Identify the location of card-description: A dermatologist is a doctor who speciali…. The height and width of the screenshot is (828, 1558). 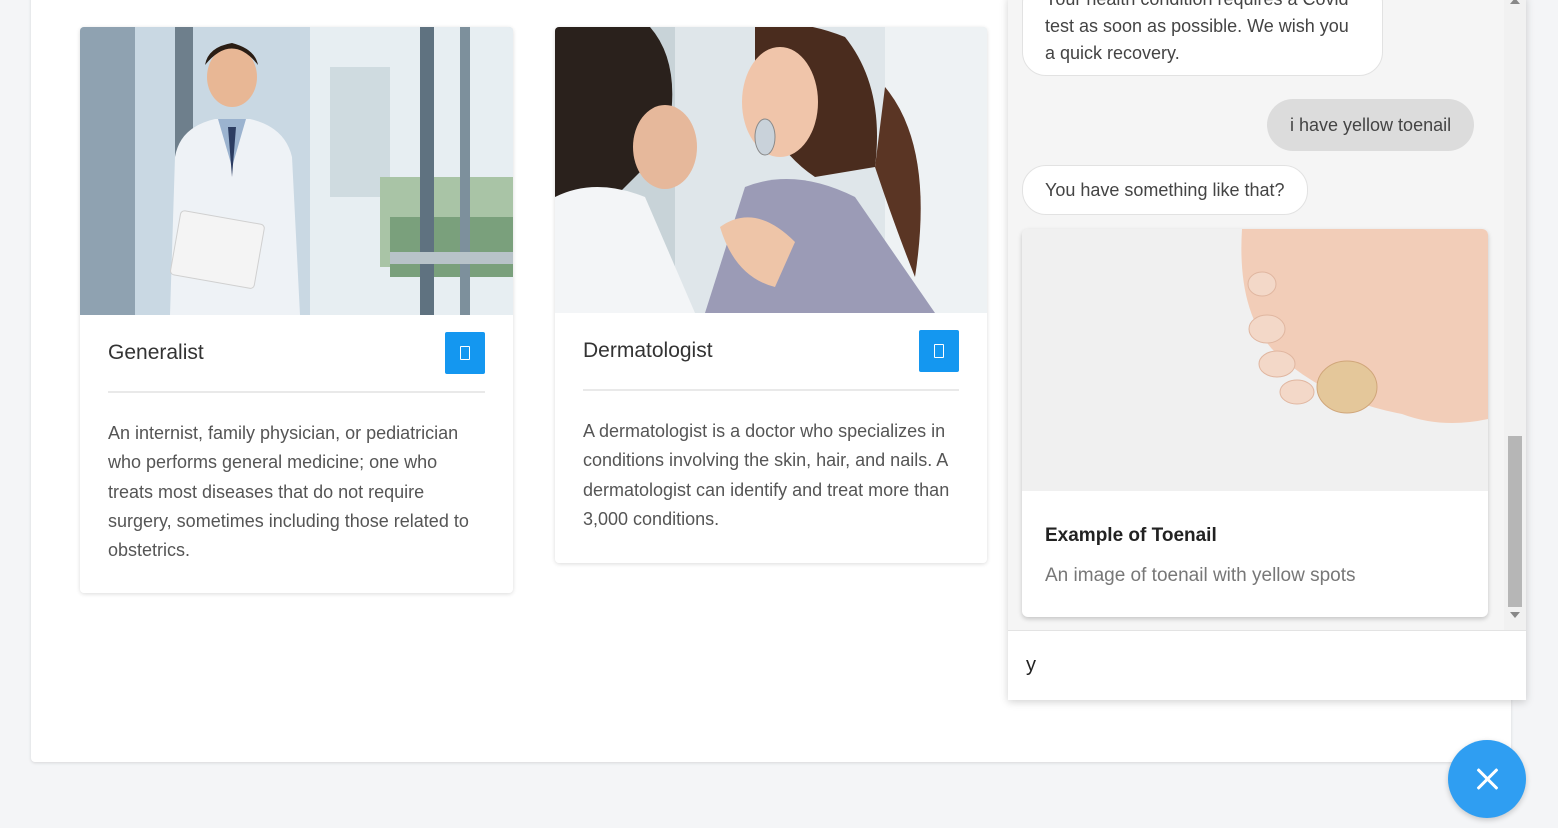
(766, 475).